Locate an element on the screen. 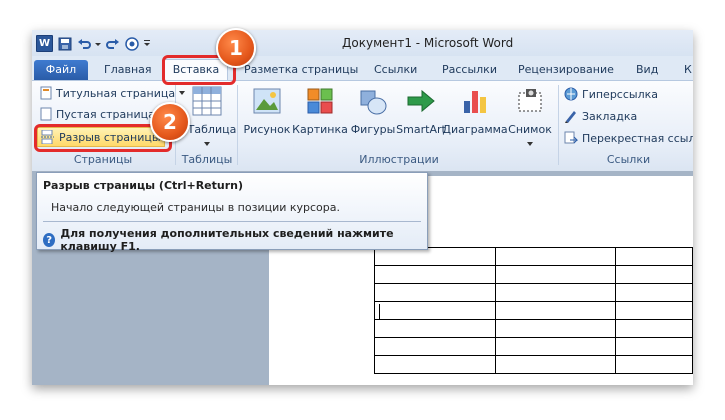 The height and width of the screenshot is (420, 725). hyperlink-button: Гиперссылка is located at coordinates (611, 94).